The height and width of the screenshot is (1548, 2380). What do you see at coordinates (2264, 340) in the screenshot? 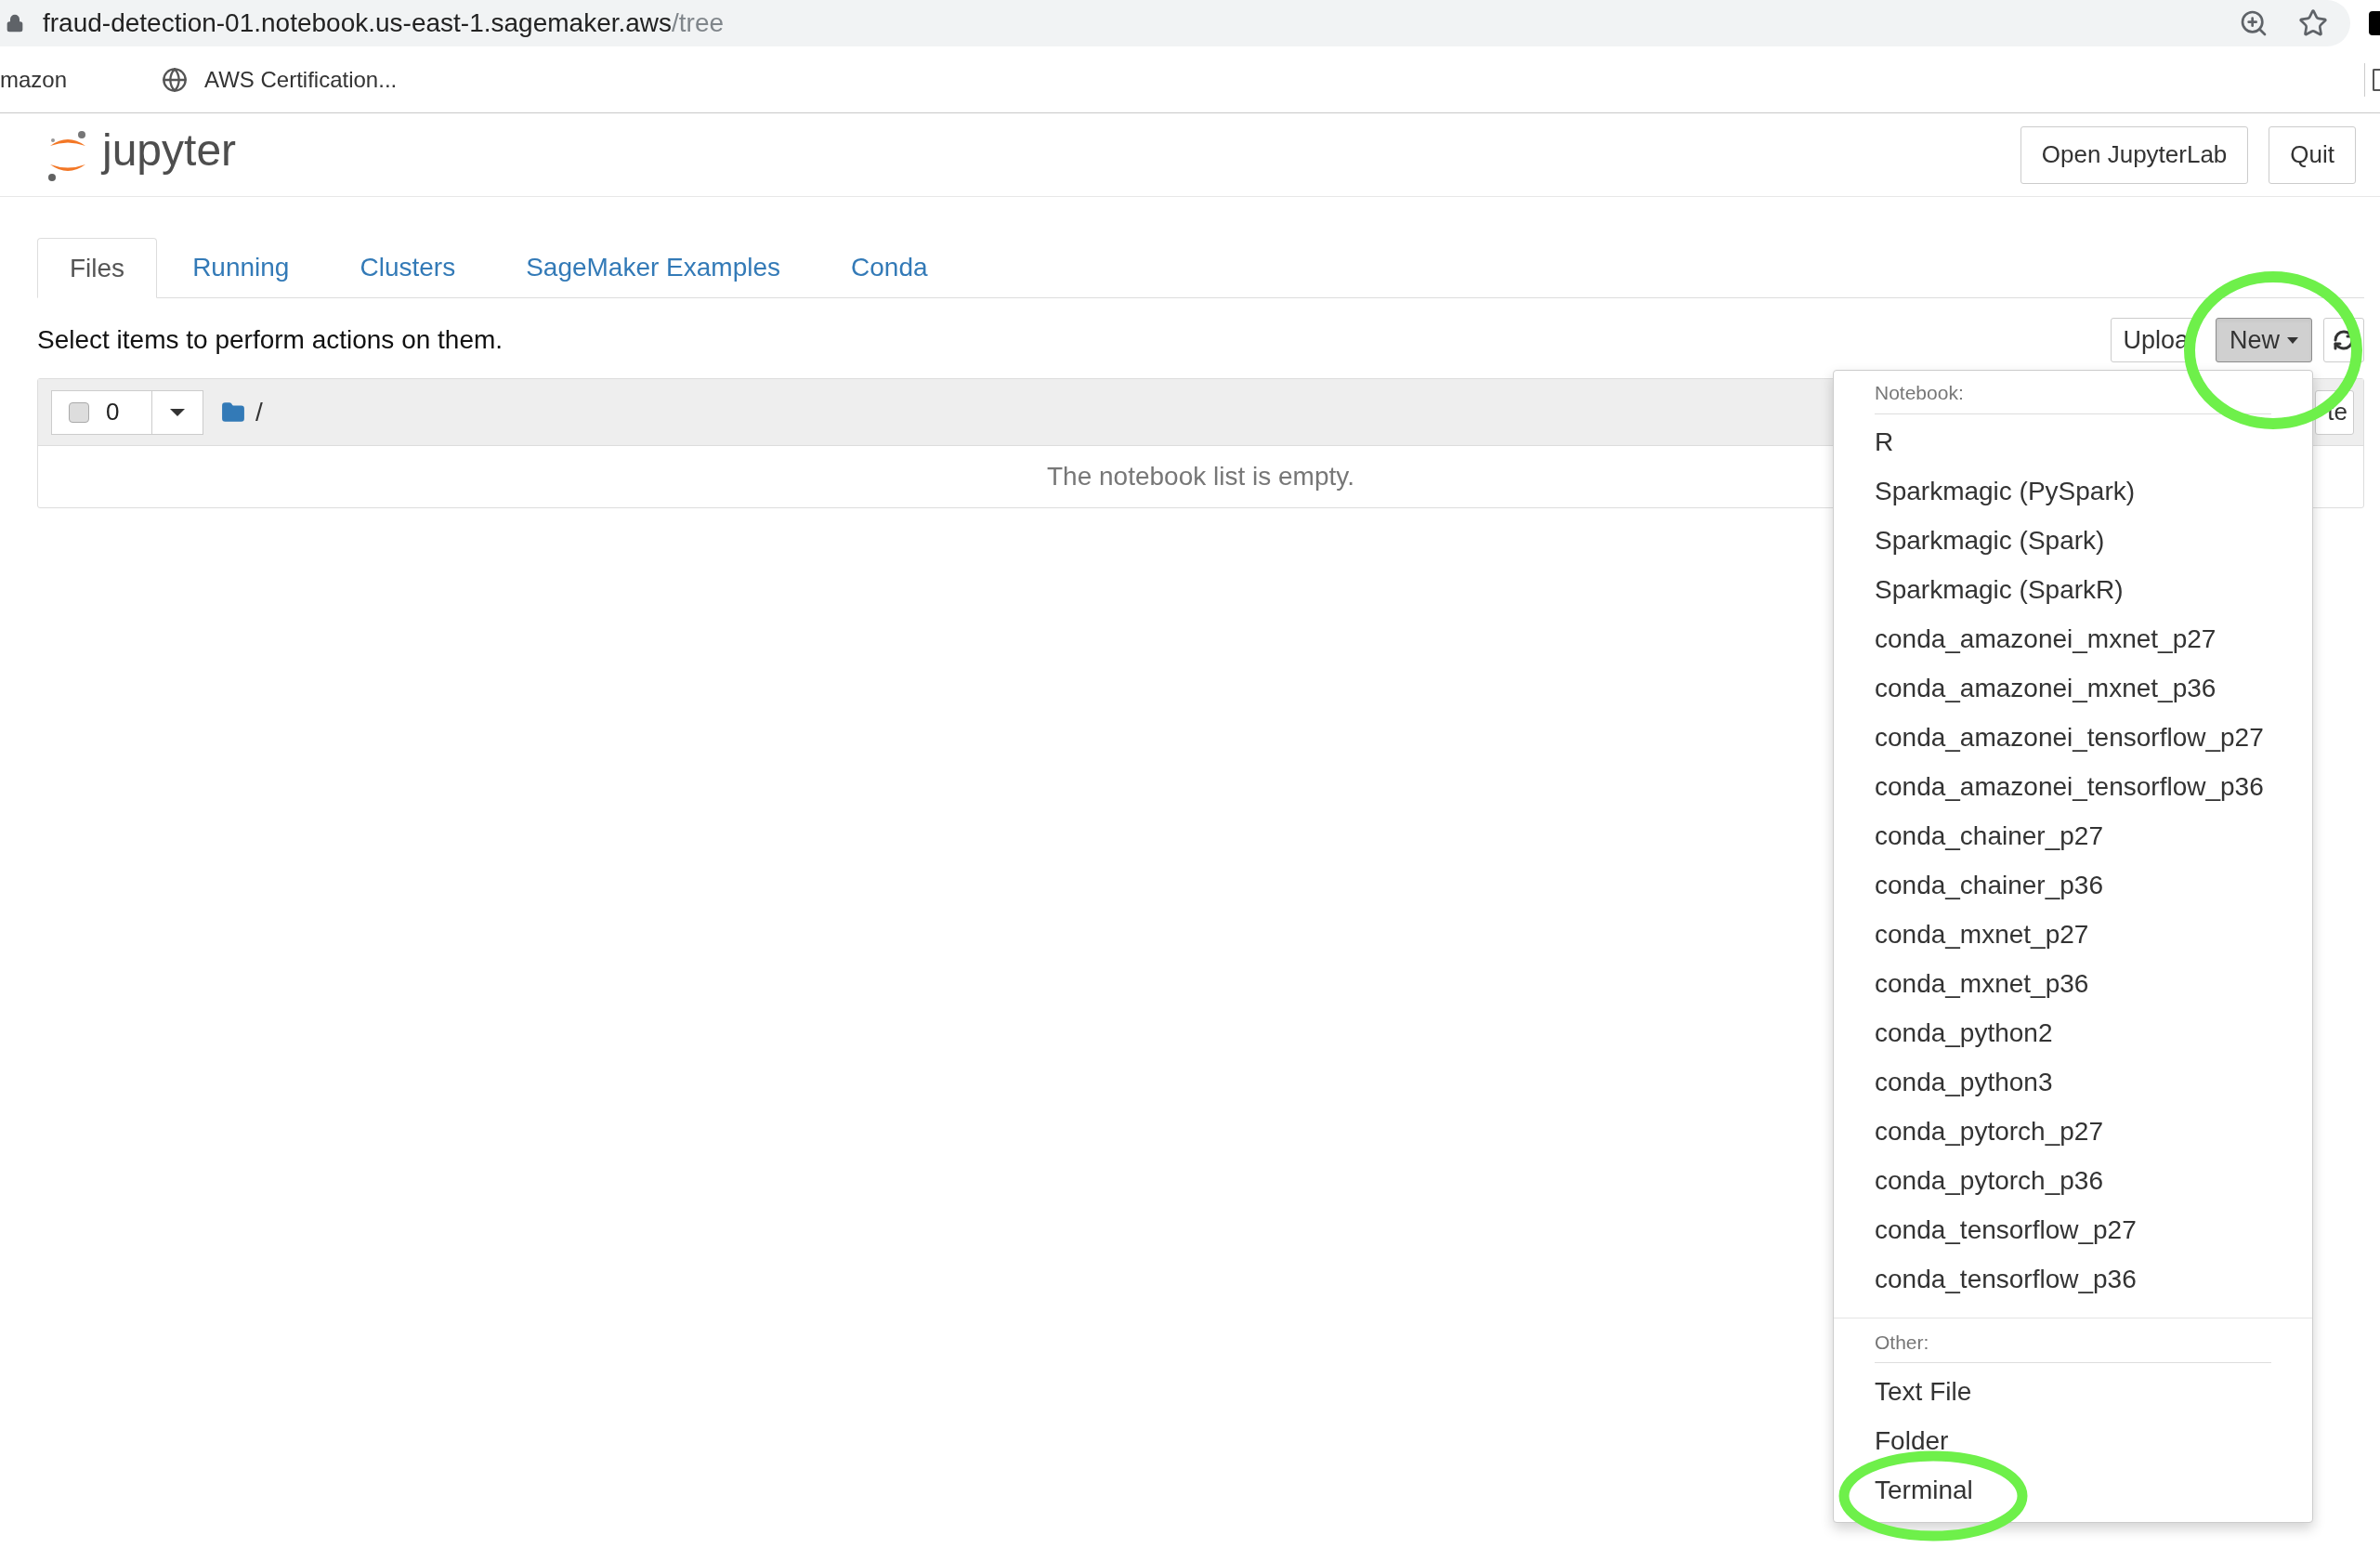
I see `toolbar-button: New` at bounding box center [2264, 340].